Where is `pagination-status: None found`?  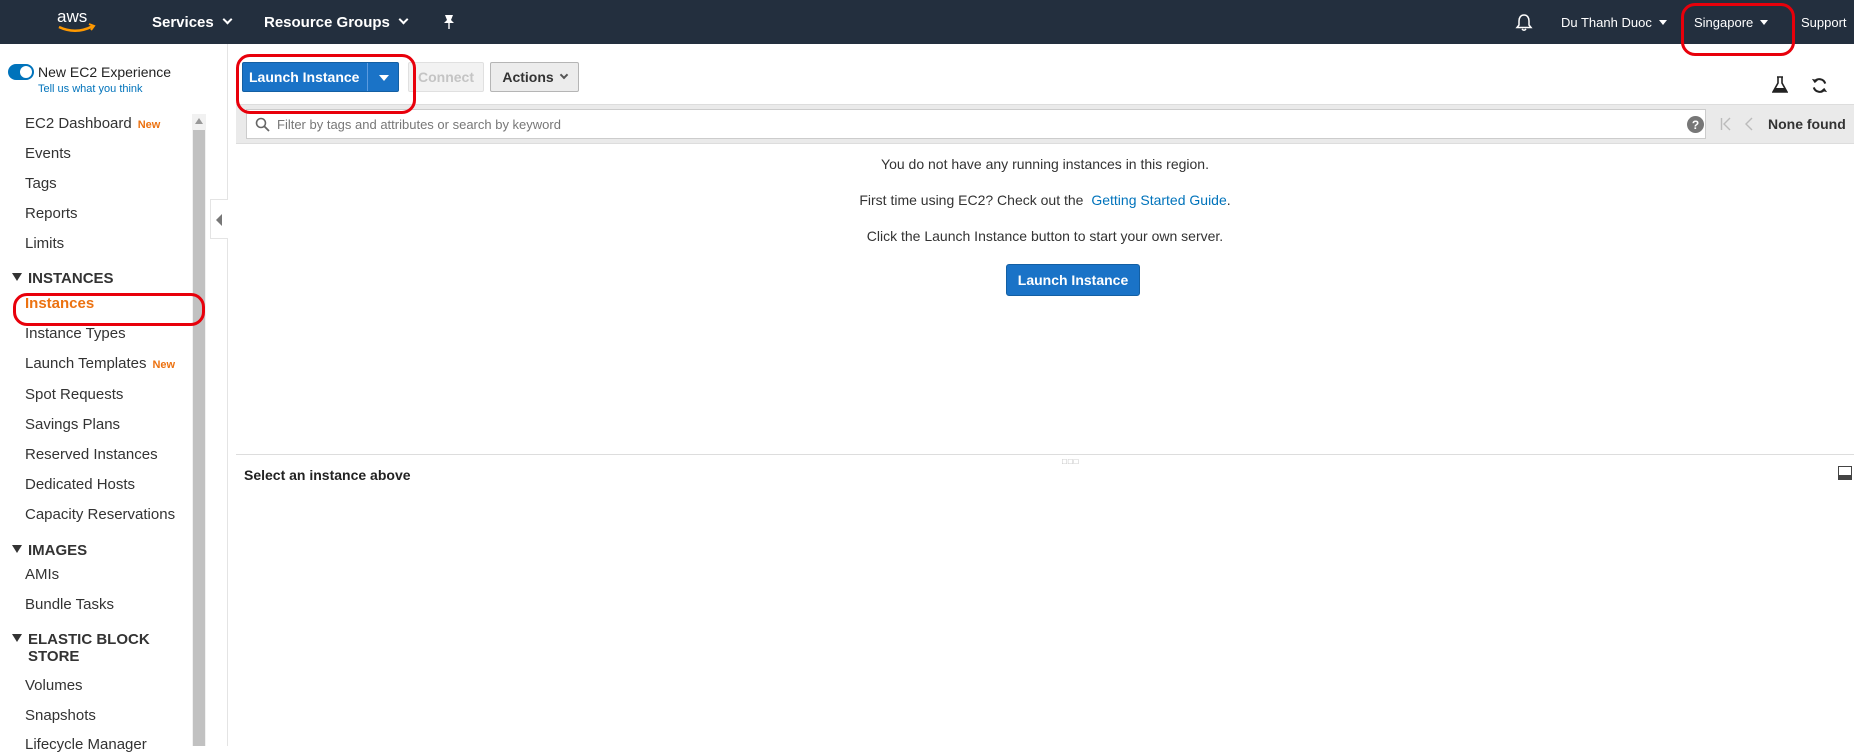
pagination-status: None found is located at coordinates (1807, 124).